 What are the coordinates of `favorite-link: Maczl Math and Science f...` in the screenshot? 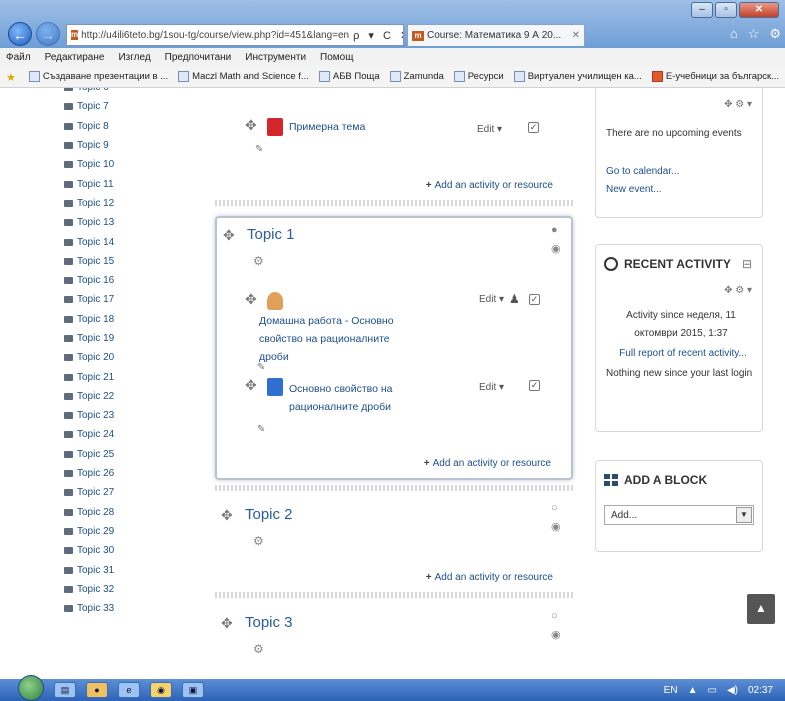 It's located at (243, 76).